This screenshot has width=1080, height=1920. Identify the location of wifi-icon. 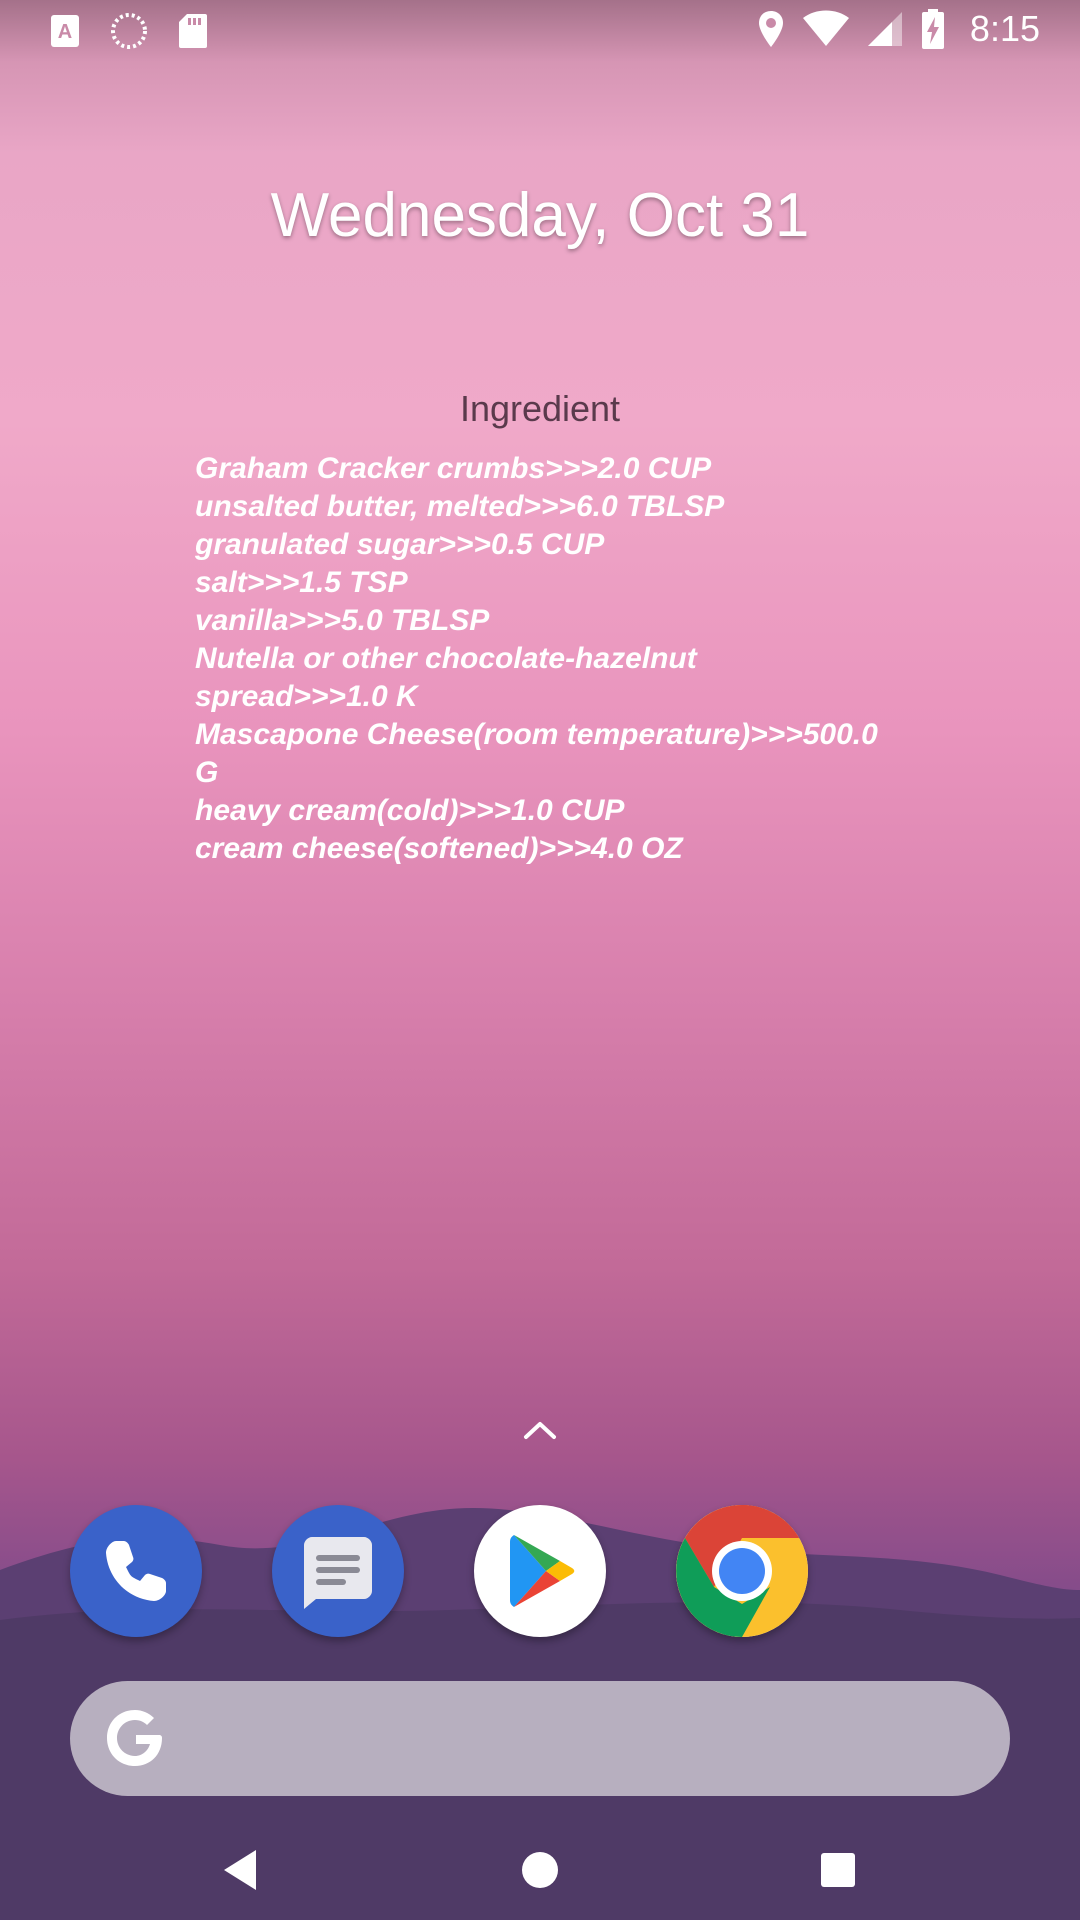
(825, 28).